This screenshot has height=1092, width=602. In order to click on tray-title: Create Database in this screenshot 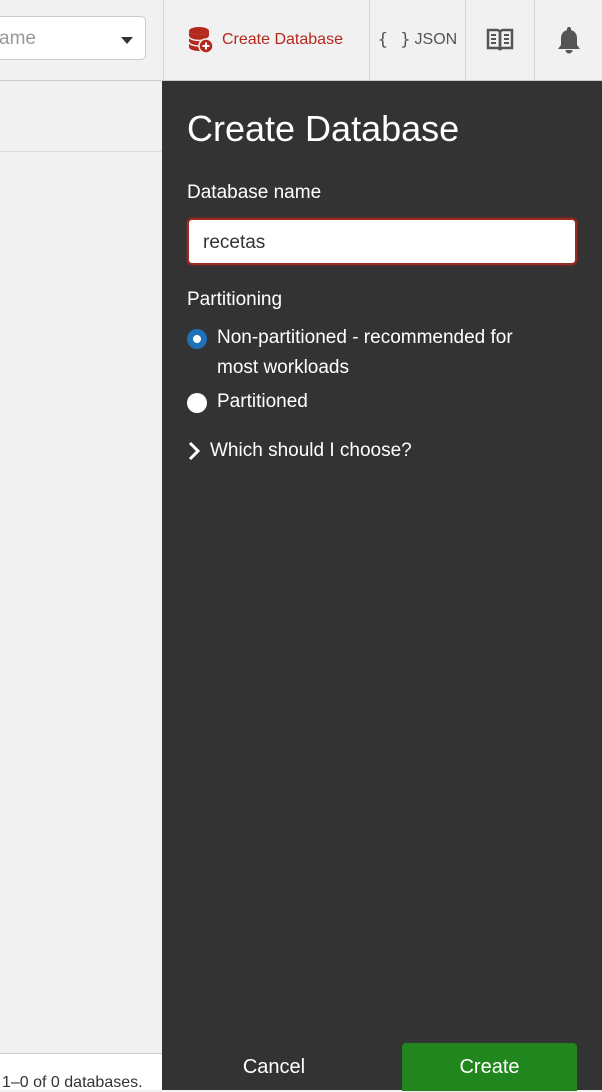, I will do `click(323, 128)`.